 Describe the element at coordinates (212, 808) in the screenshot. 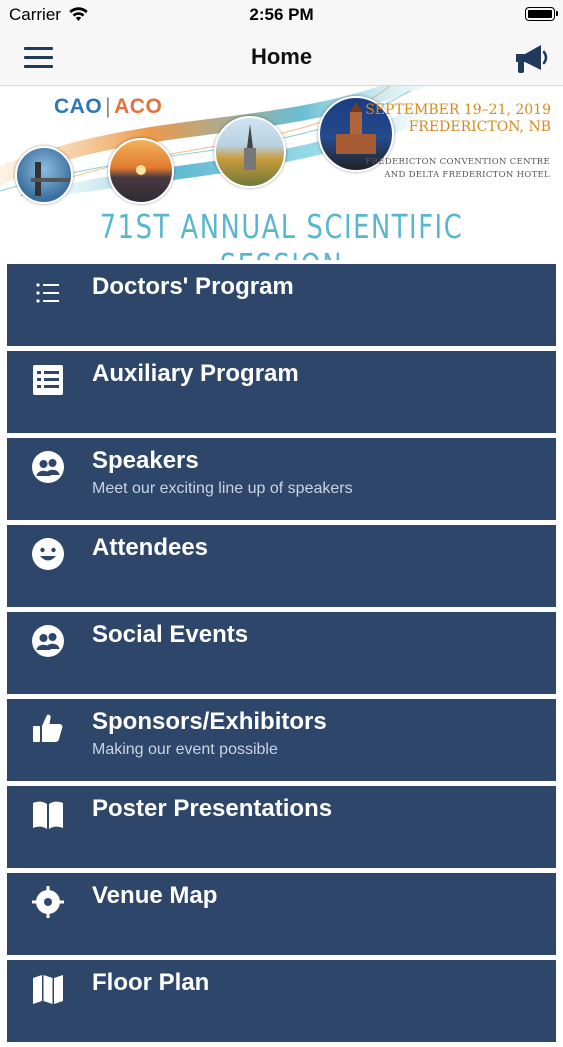

I see `menu-item-label: Poster Presentations` at that location.